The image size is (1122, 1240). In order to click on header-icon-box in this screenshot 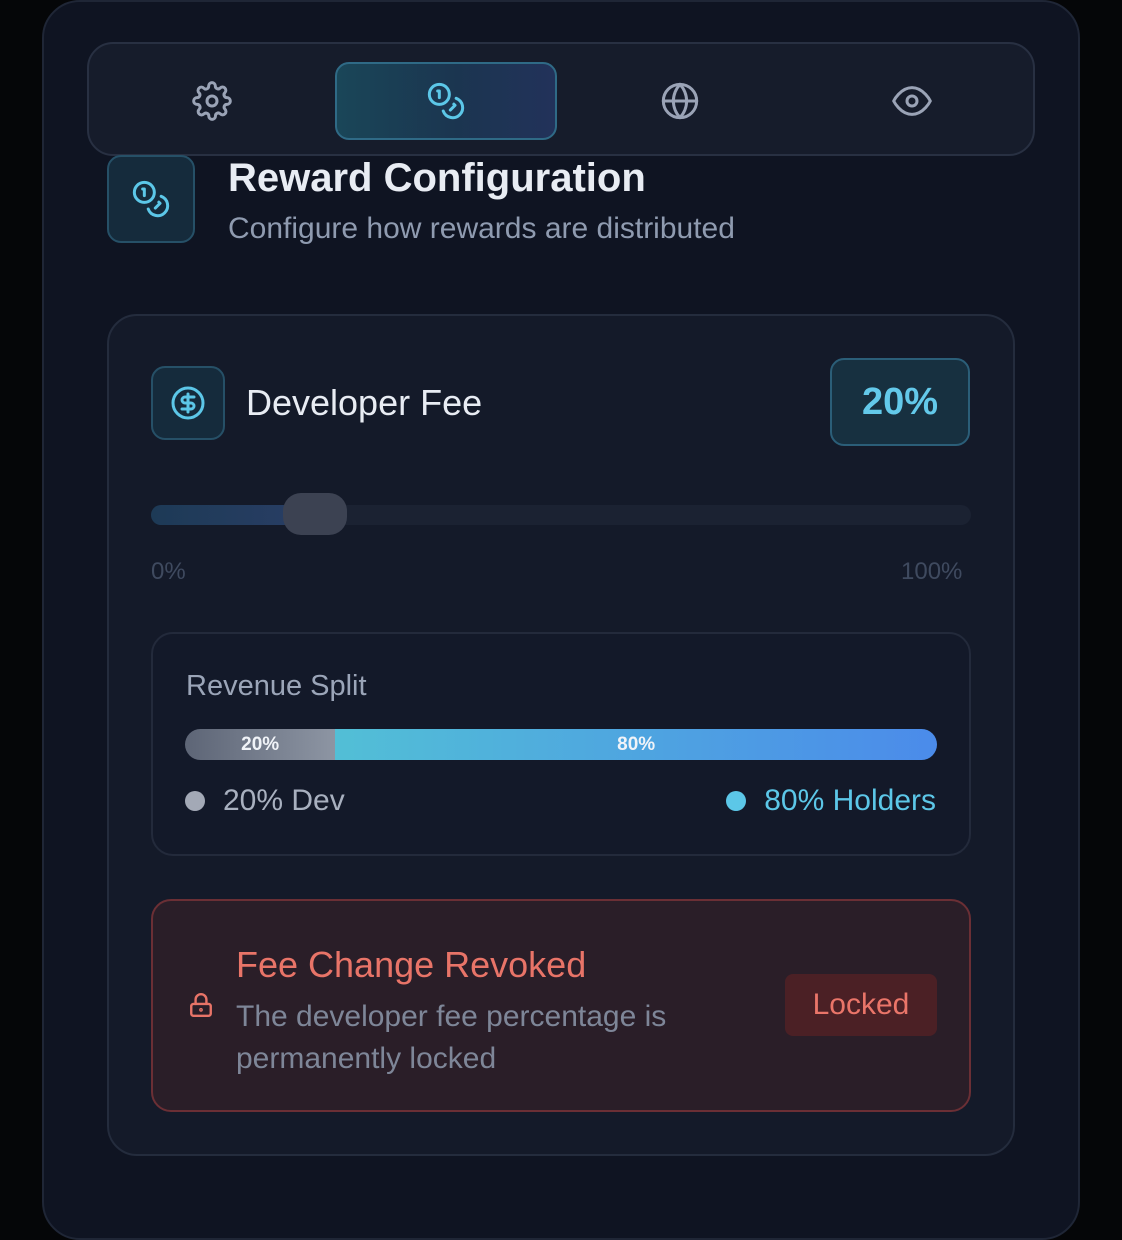, I will do `click(151, 199)`.